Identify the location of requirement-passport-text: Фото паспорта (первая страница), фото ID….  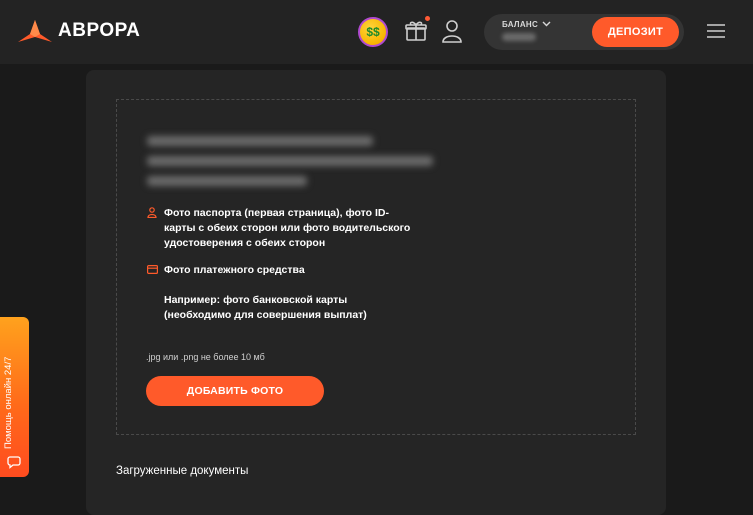
(287, 228).